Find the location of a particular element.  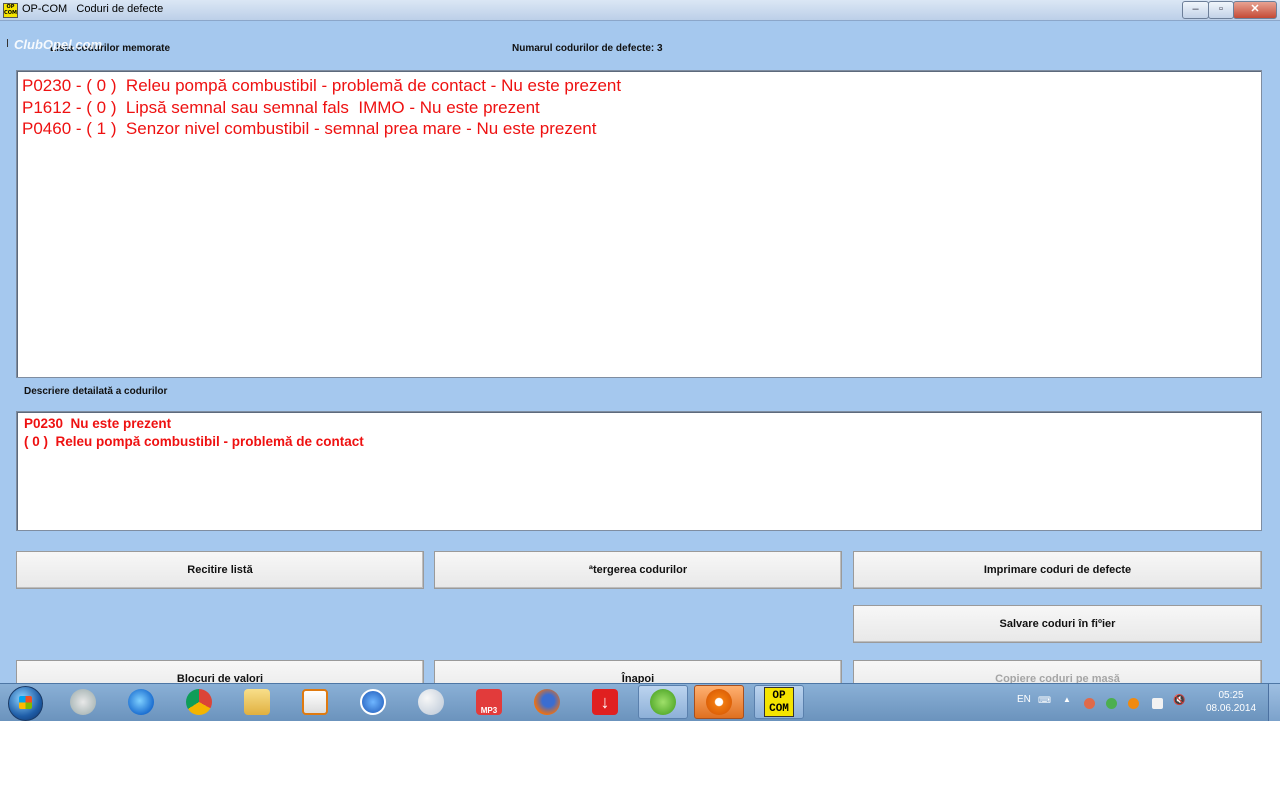

window-title: OP-COM Coduri de defecte is located at coordinates (92, 9).